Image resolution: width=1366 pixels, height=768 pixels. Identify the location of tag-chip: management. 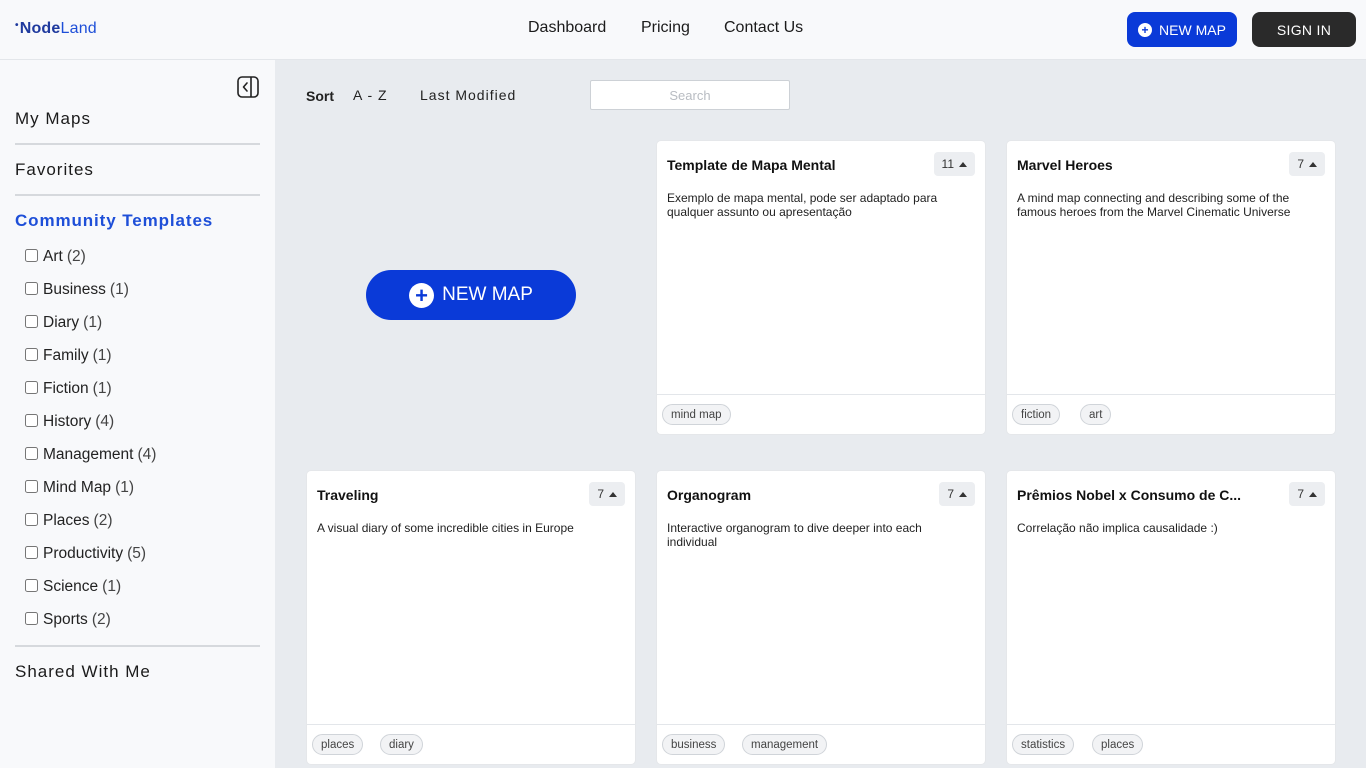
(785, 744).